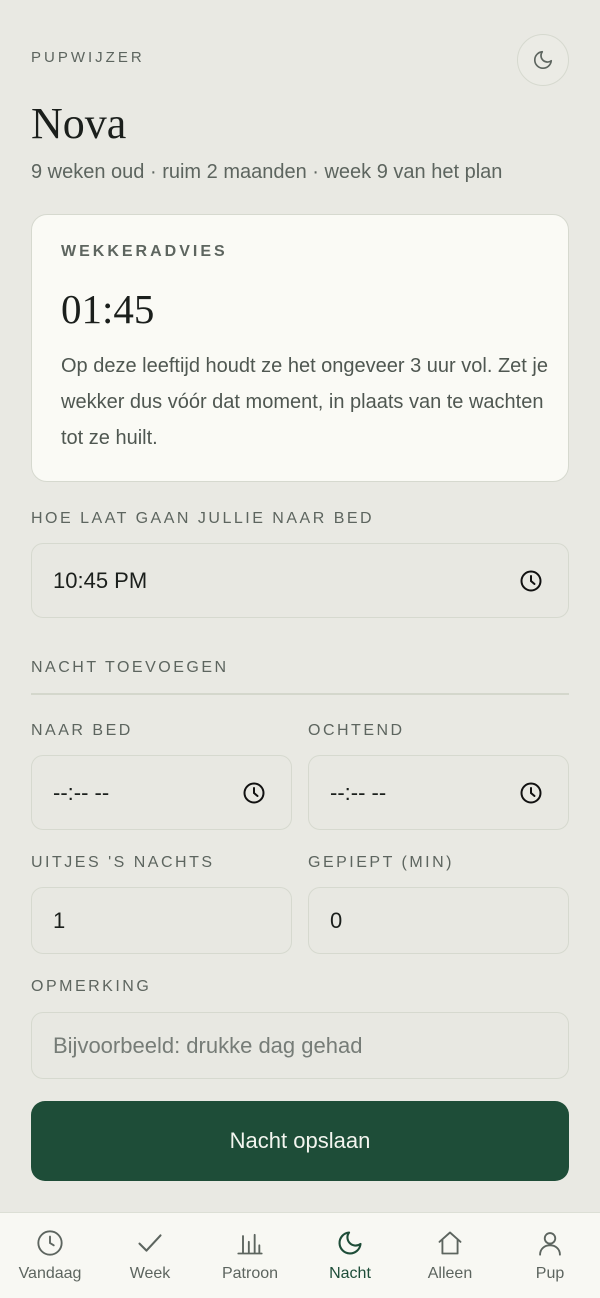 Image resolution: width=600 pixels, height=1298 pixels. Describe the element at coordinates (161, 920) in the screenshot. I see `night-outings-input: 1` at that location.